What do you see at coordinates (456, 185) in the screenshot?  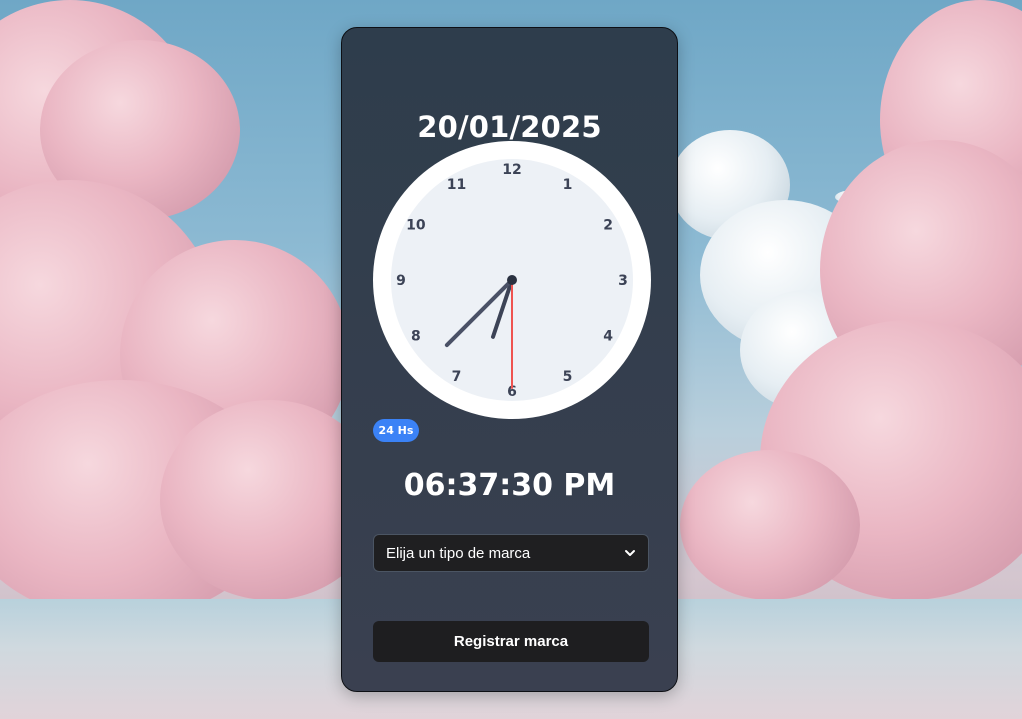 I see `clock-number: 11` at bounding box center [456, 185].